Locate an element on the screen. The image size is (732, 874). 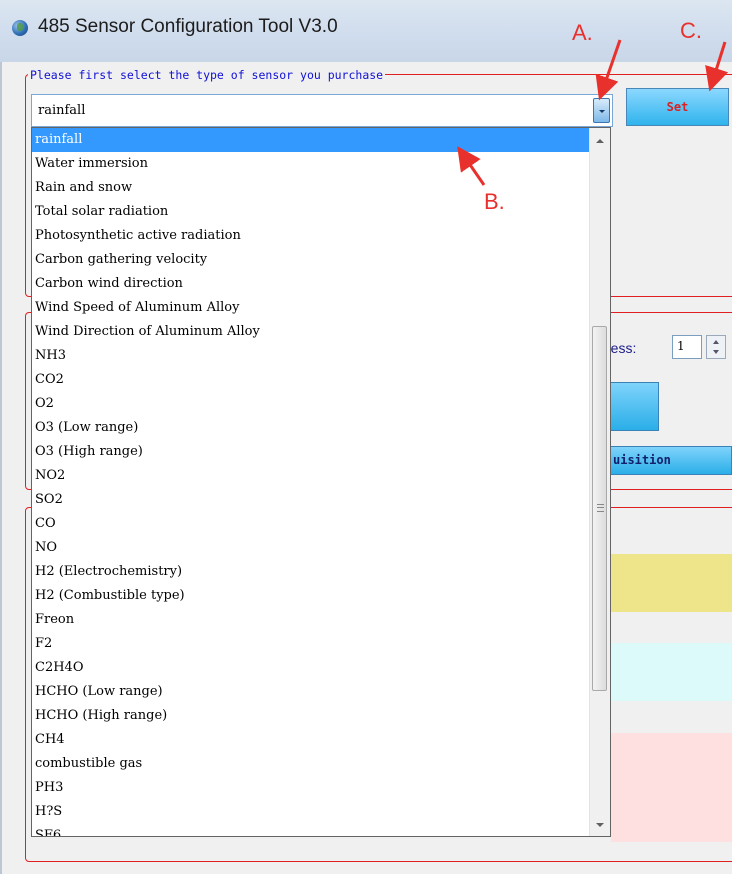
arrow-b is located at coordinates (471, 166).